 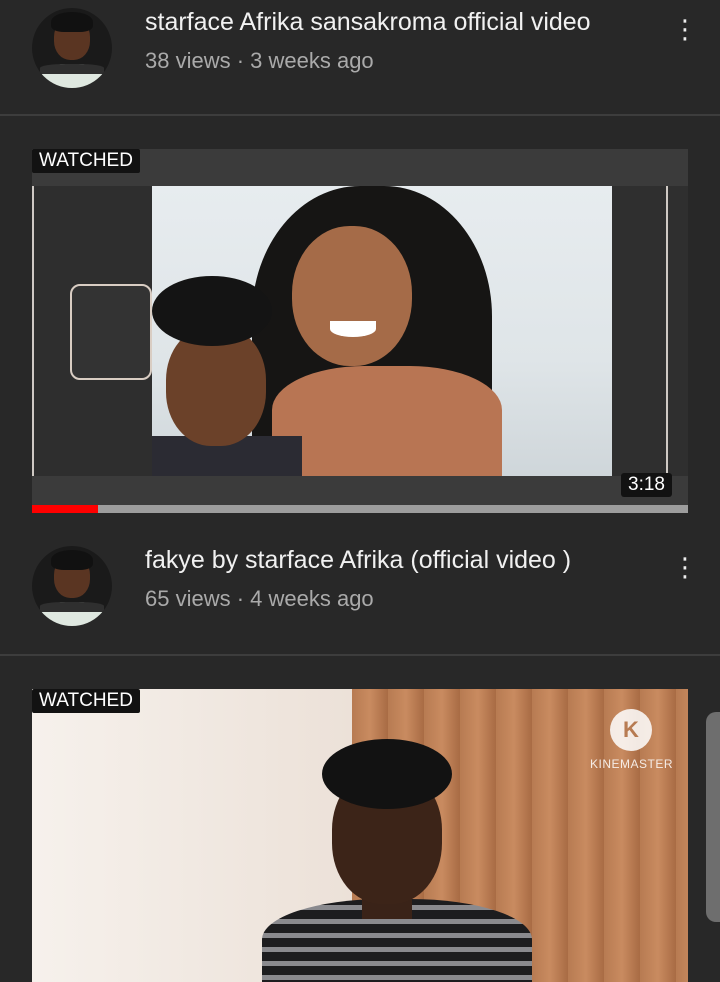 What do you see at coordinates (713, 817) in the screenshot?
I see `scrollbar-handle` at bounding box center [713, 817].